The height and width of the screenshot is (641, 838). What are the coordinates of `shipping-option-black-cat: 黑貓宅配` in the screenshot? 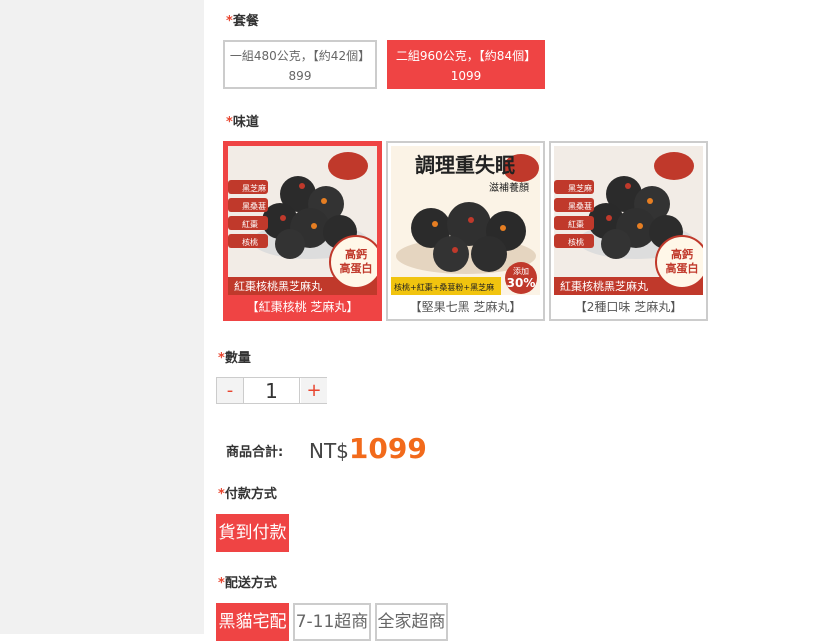 It's located at (252, 622).